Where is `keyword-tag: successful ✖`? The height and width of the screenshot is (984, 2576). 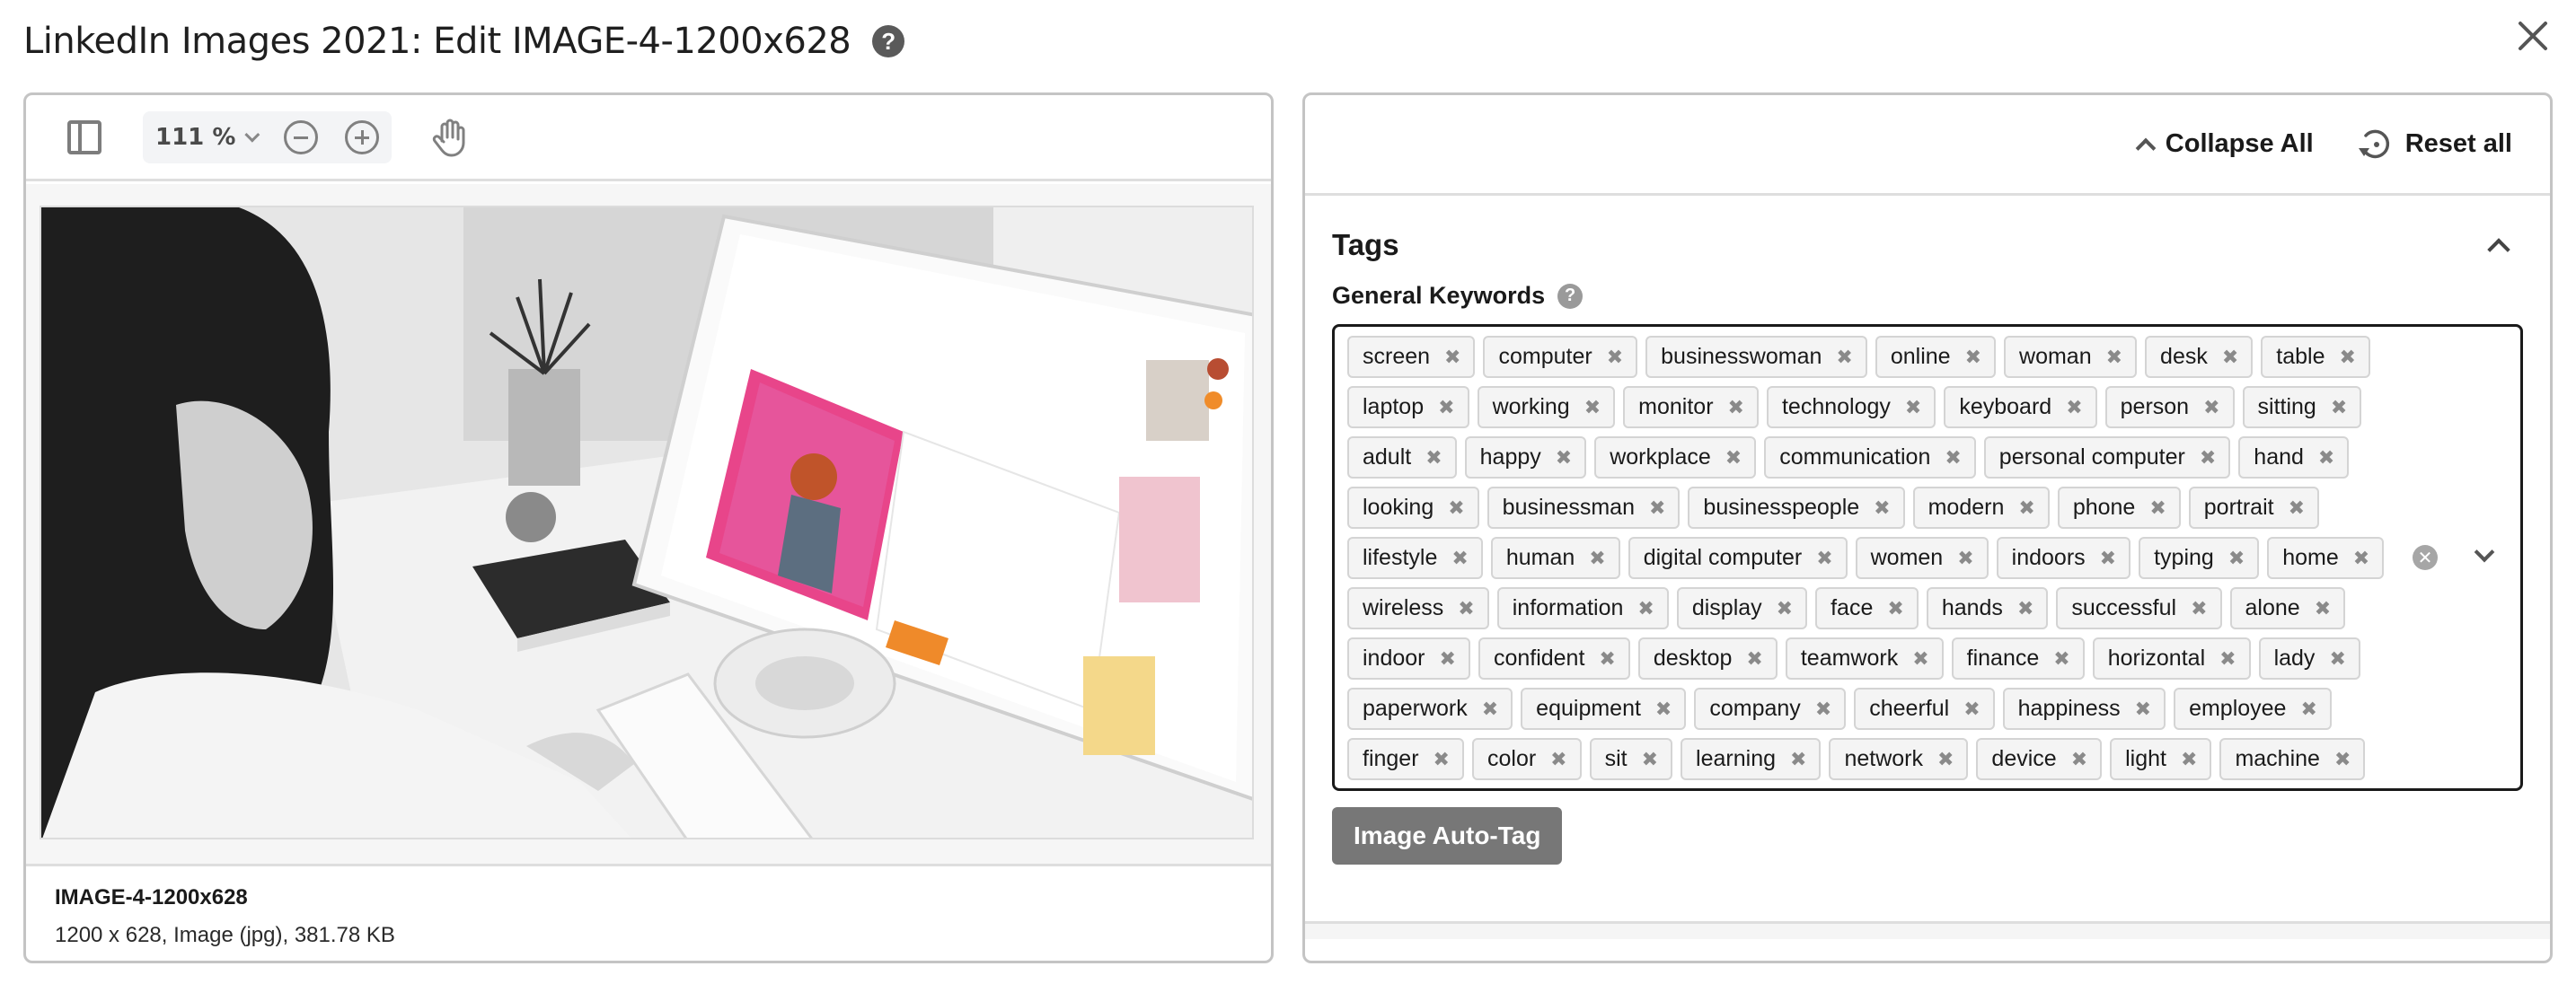 keyword-tag: successful ✖ is located at coordinates (2139, 608).